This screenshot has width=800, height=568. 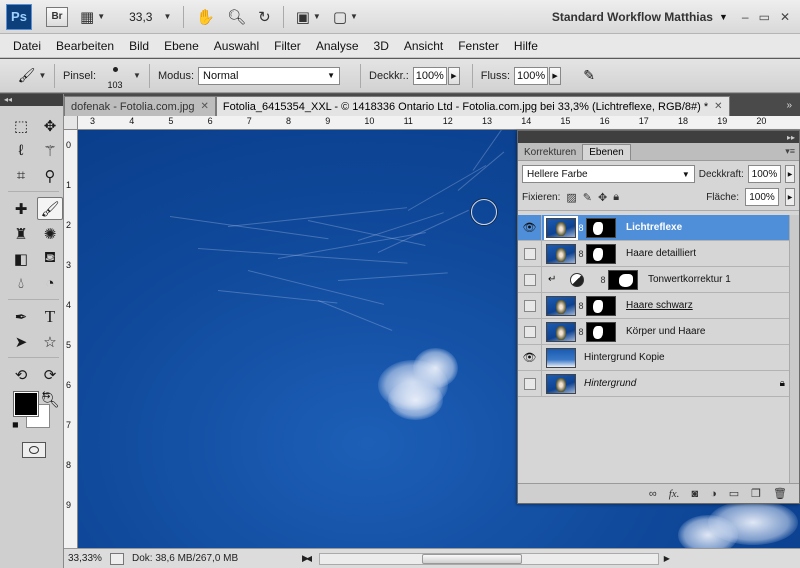 I want to click on layer-style-icon: fx., so click(x=674, y=494).